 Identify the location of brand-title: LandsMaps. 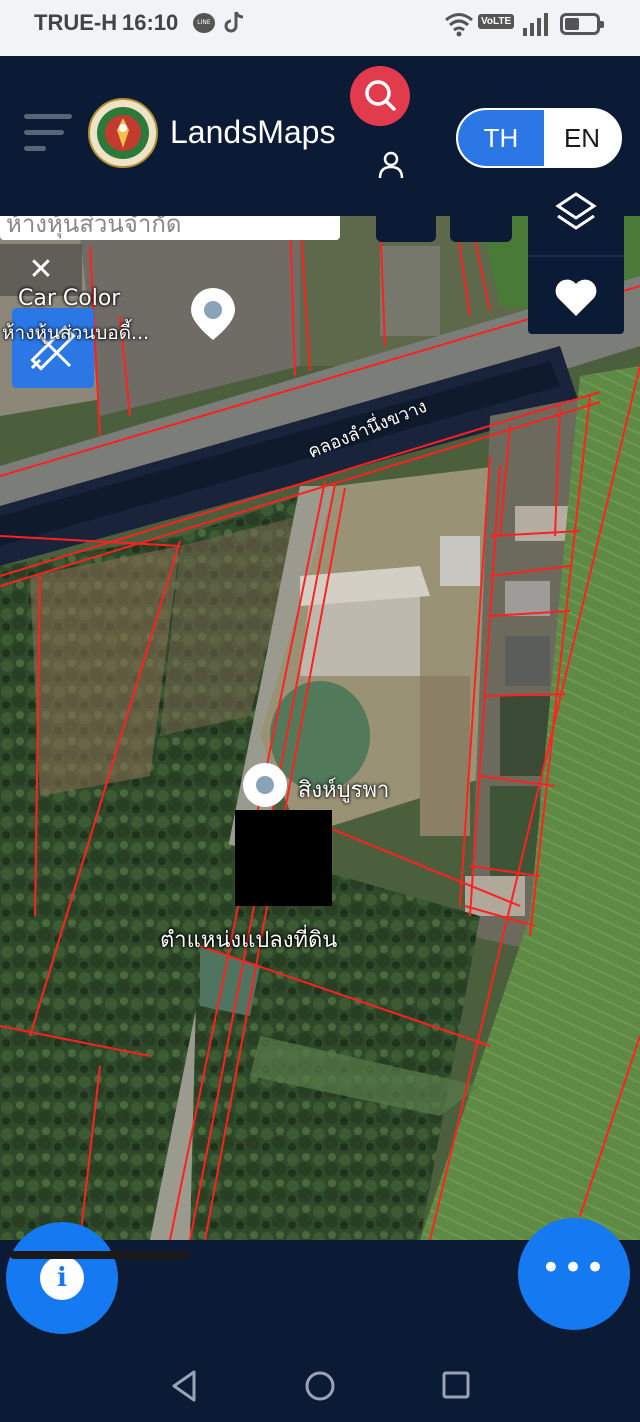
(253, 132).